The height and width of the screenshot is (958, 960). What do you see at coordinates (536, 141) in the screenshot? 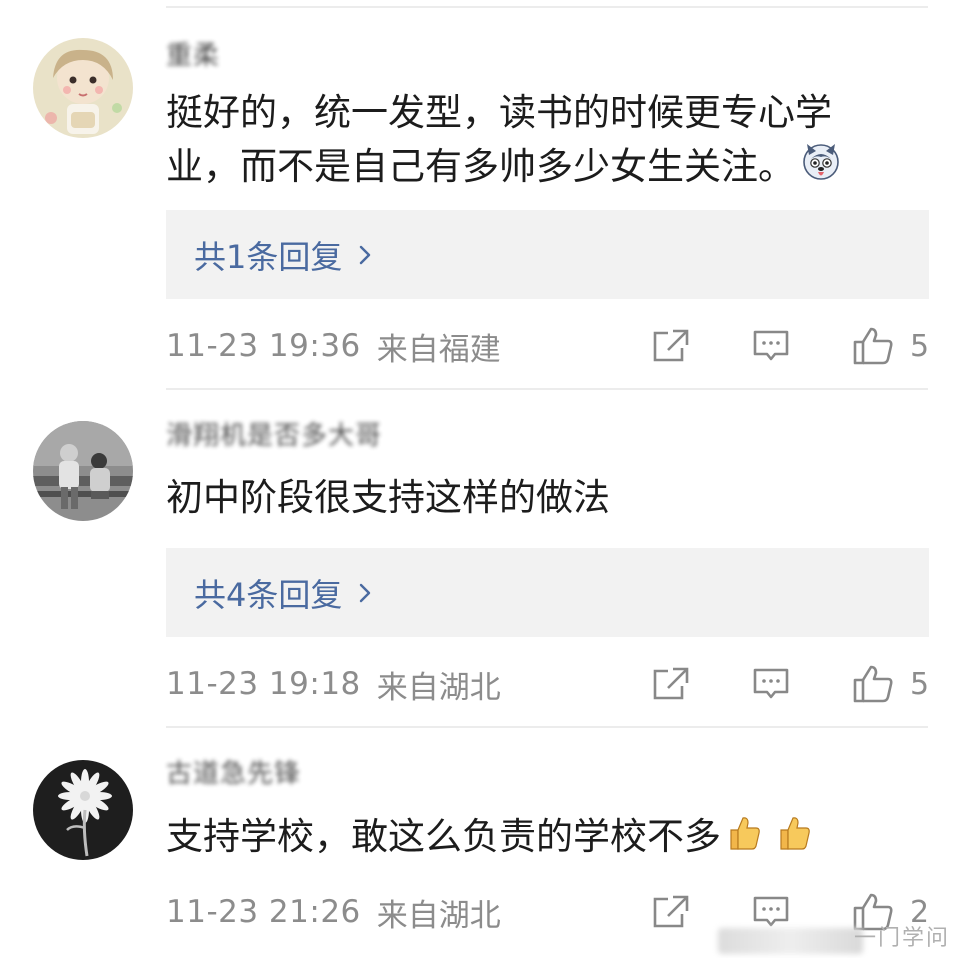
I see `comment-text: 挺好的，统一发型，读书的时候更专心学 业，而不是自己有多帅多少女生关注。` at bounding box center [536, 141].